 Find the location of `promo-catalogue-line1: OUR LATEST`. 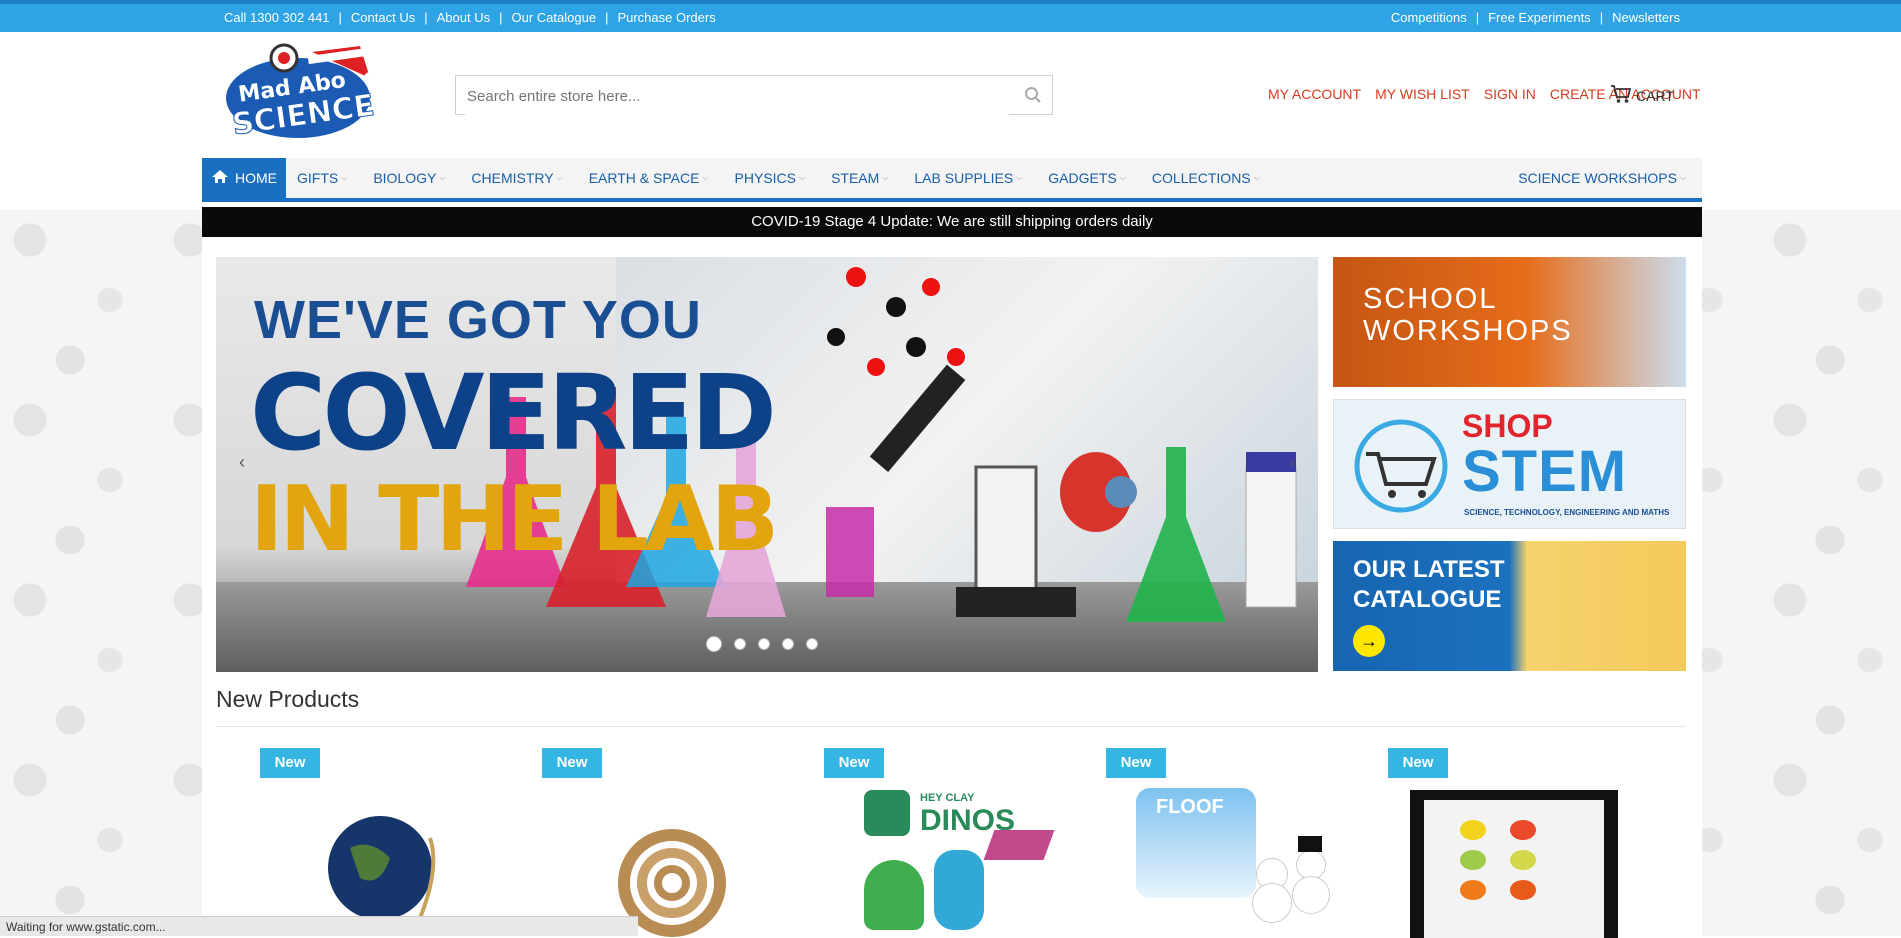

promo-catalogue-line1: OUR LATEST is located at coordinates (1429, 569).